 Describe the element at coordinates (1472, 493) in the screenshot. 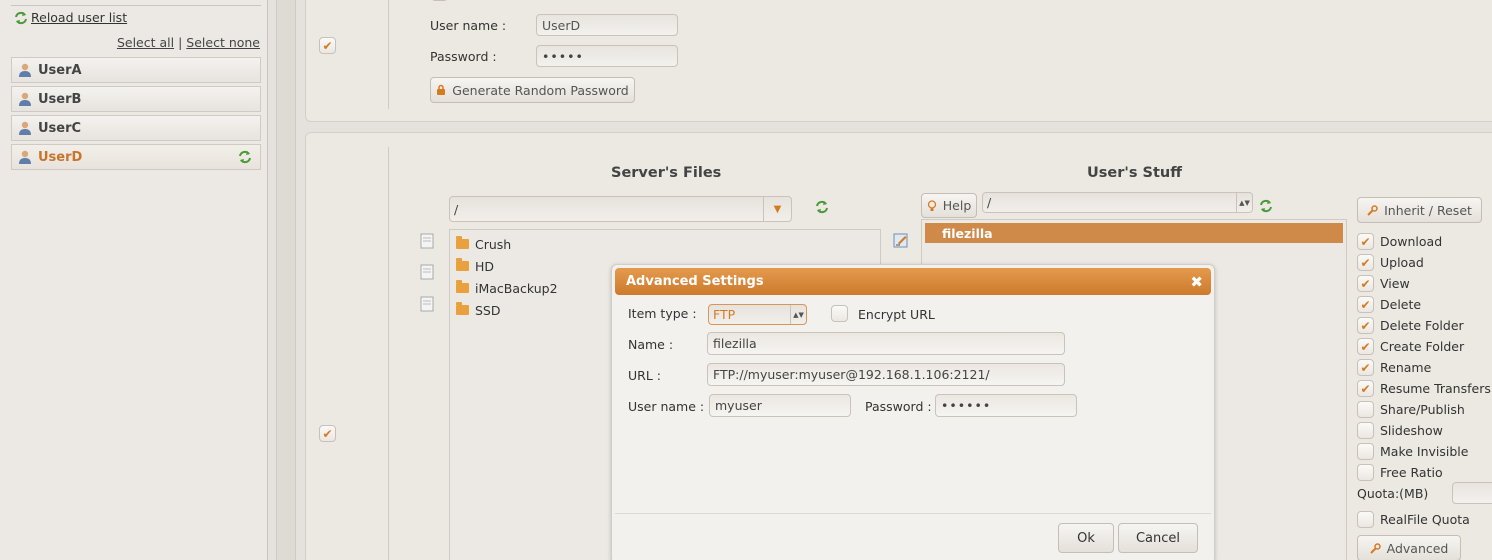

I see `quota-field` at that location.